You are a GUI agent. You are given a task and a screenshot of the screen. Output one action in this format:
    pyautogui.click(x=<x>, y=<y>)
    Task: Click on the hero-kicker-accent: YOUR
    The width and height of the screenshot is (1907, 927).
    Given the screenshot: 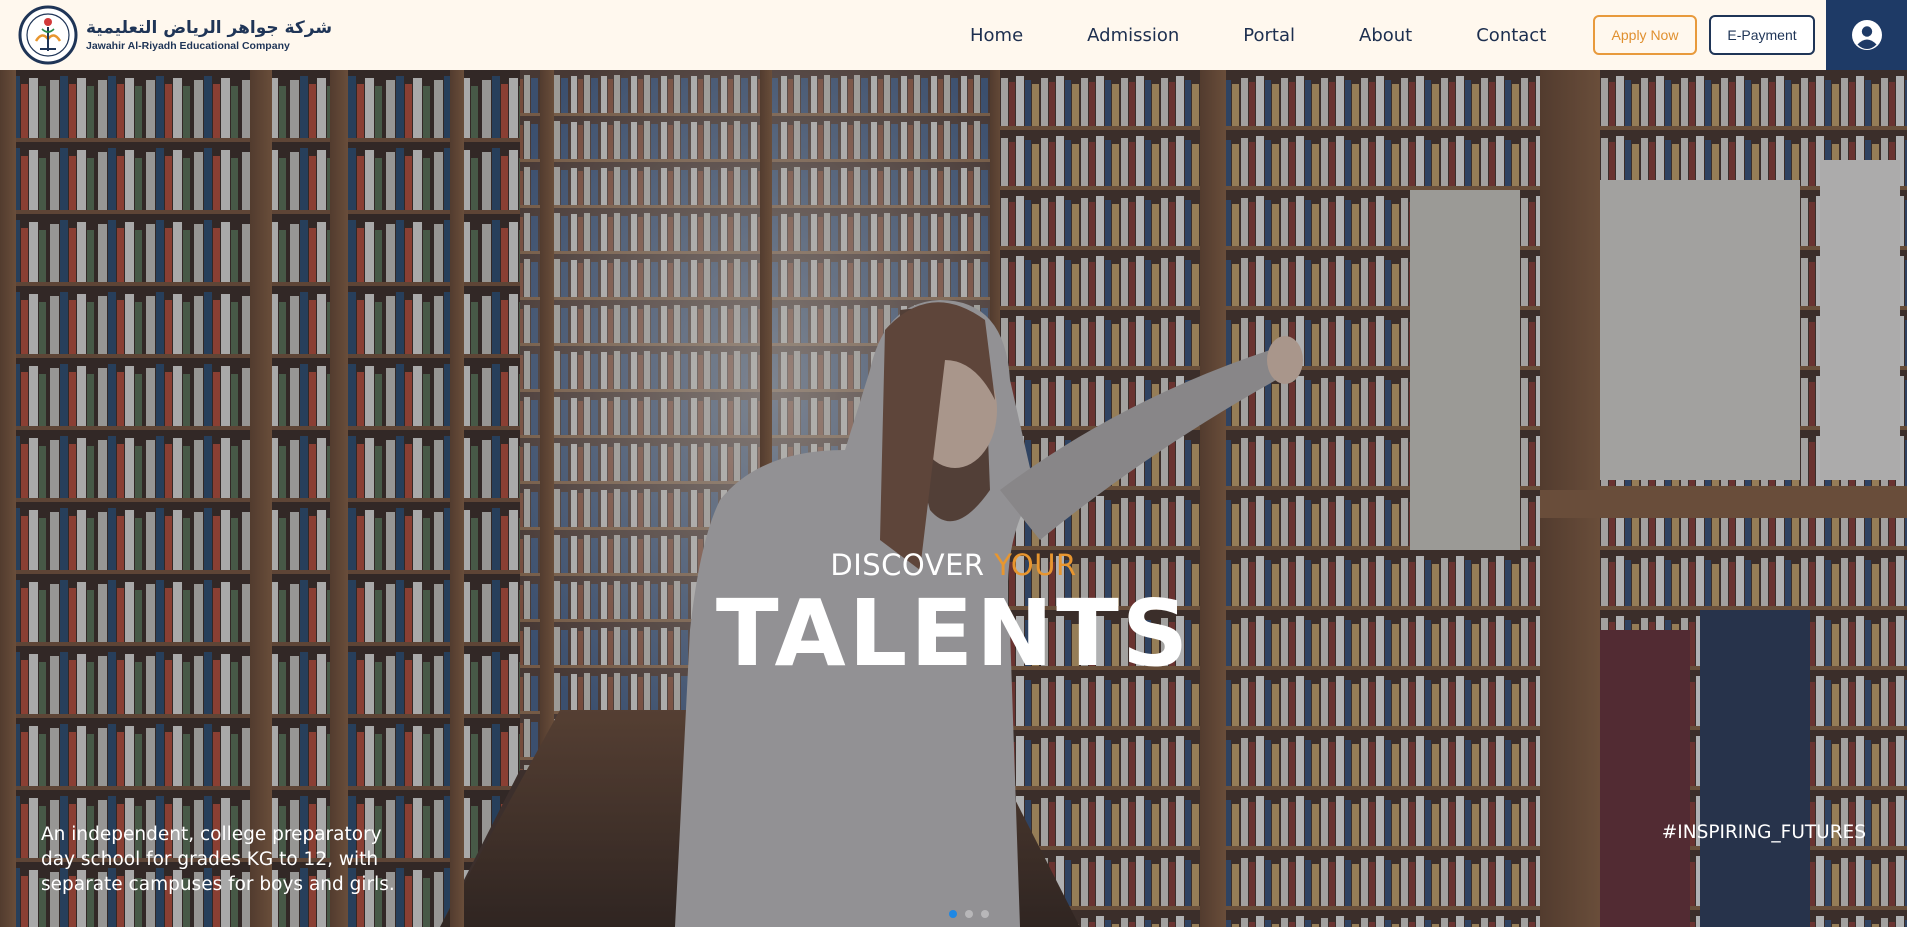 What is the action you would take?
    pyautogui.click(x=1035, y=565)
    